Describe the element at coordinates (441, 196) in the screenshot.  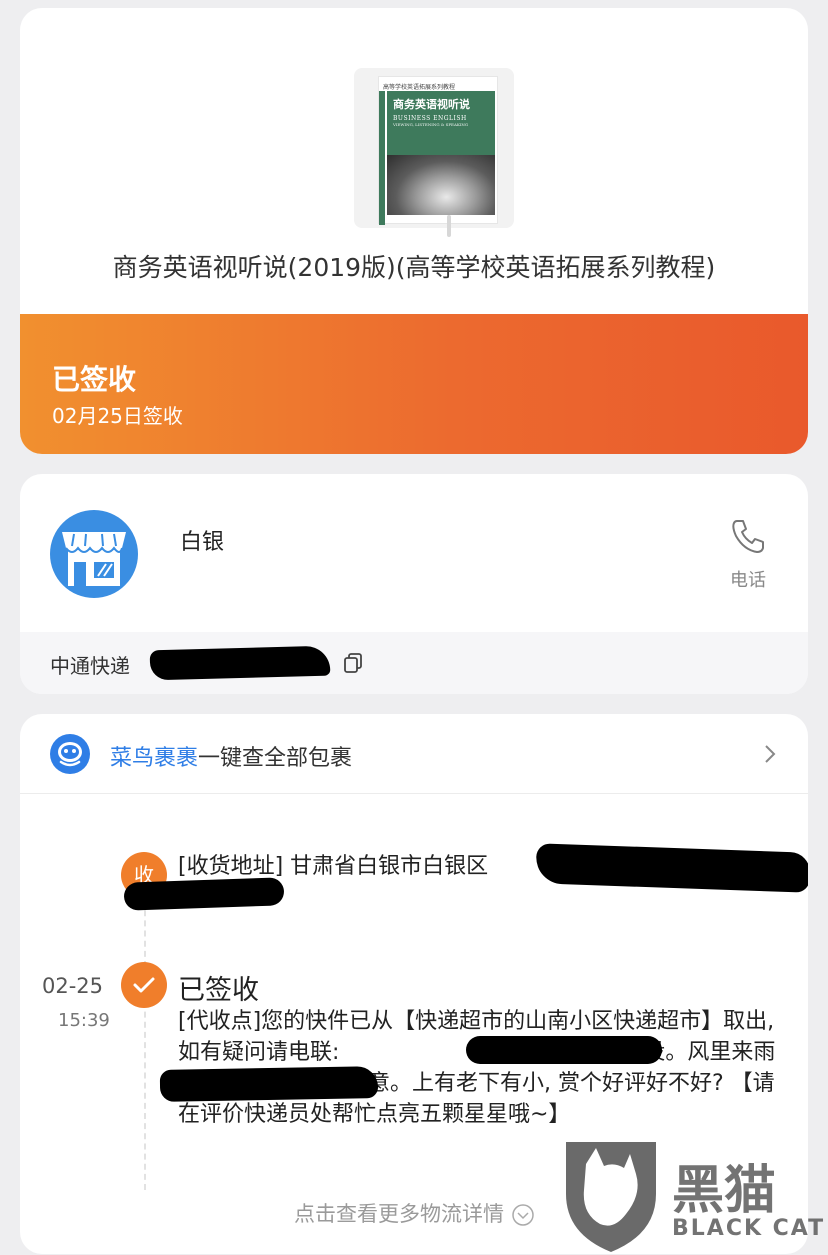
I see `water-drop-photo` at that location.